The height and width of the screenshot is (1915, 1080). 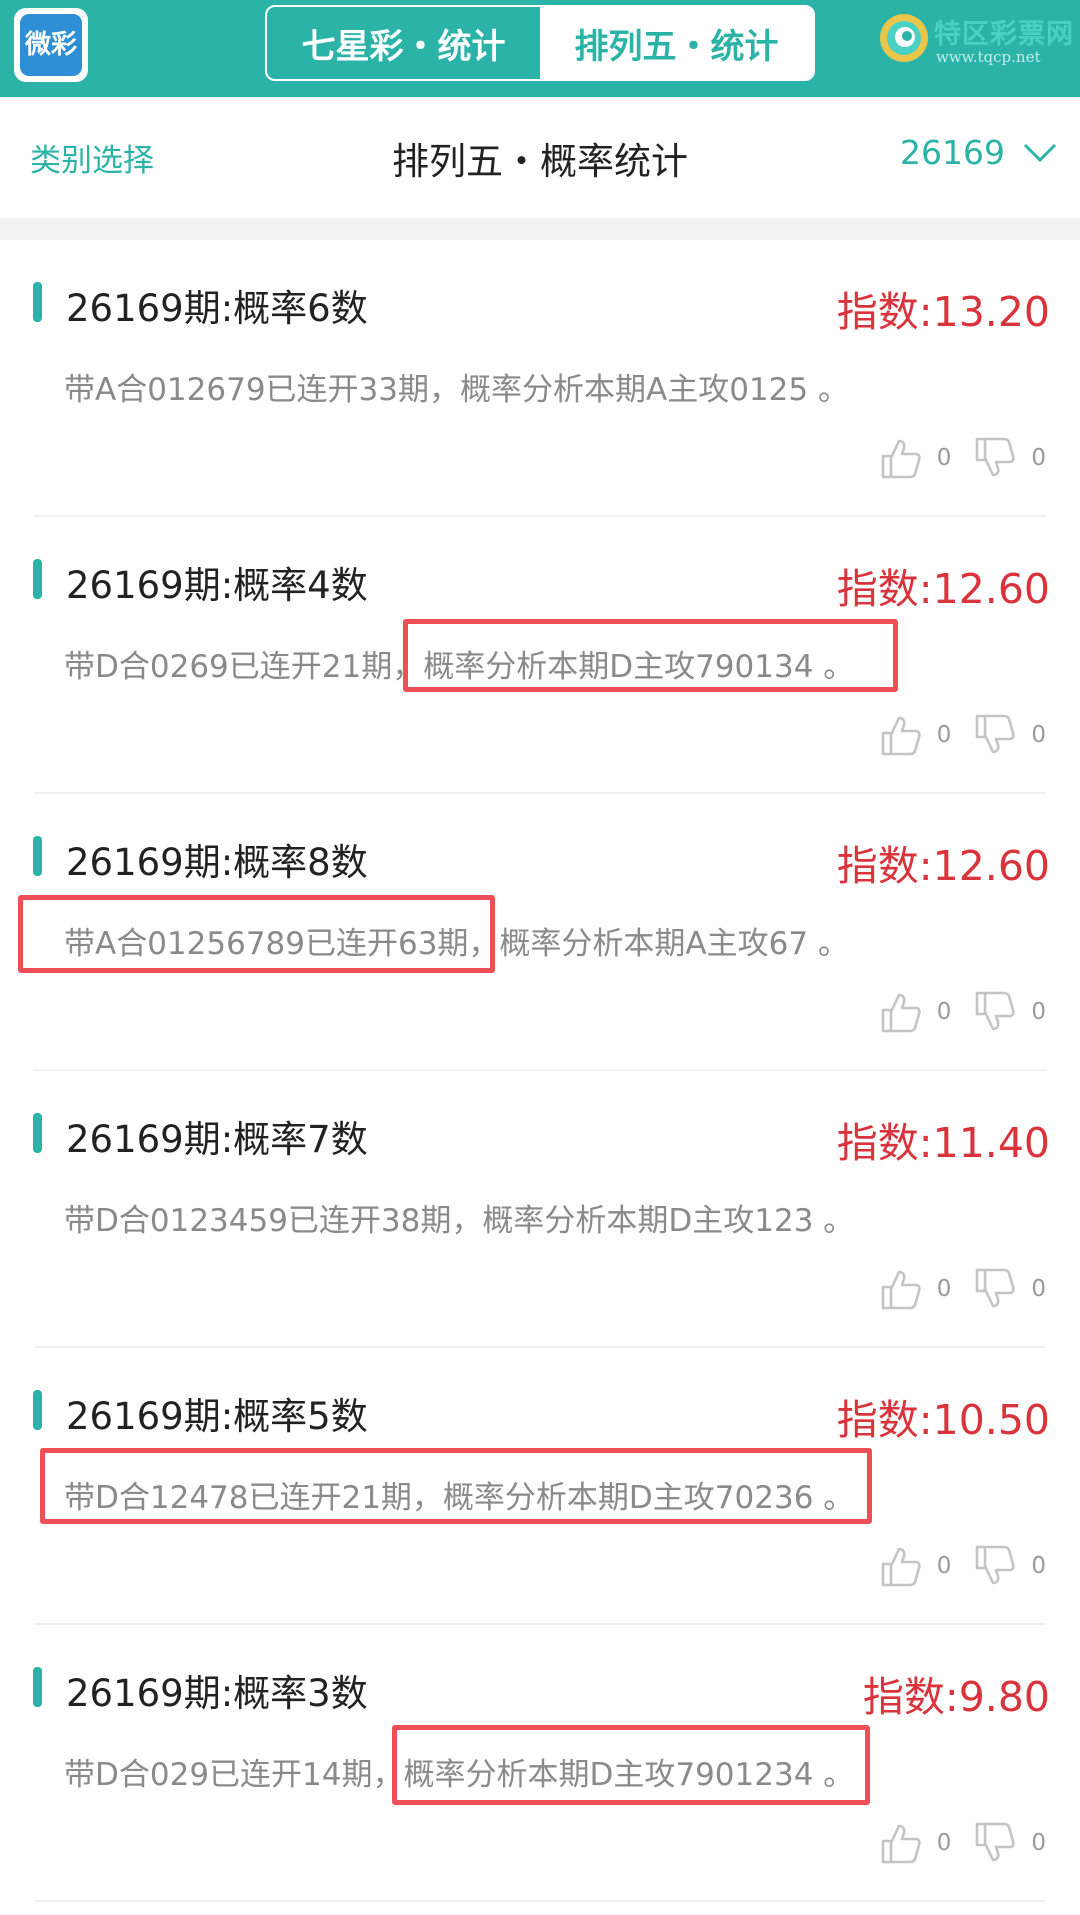 I want to click on card-description: 带A合012679已连开33期，概率分析本期A主攻0125 。, so click(x=456, y=390).